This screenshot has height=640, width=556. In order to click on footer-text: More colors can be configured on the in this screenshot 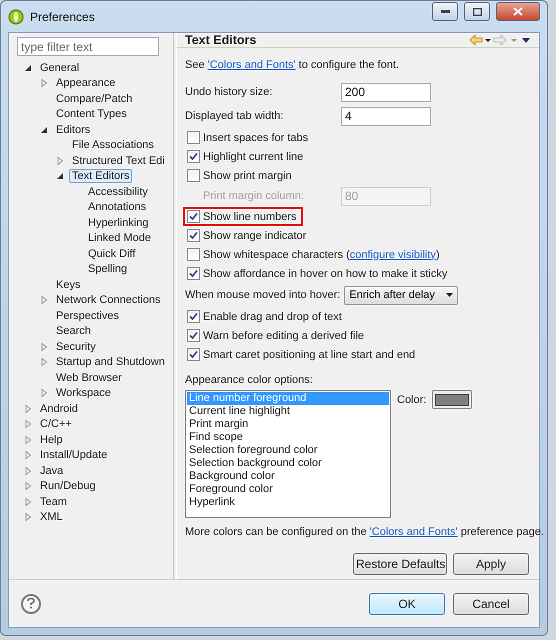, I will do `click(276, 532)`.